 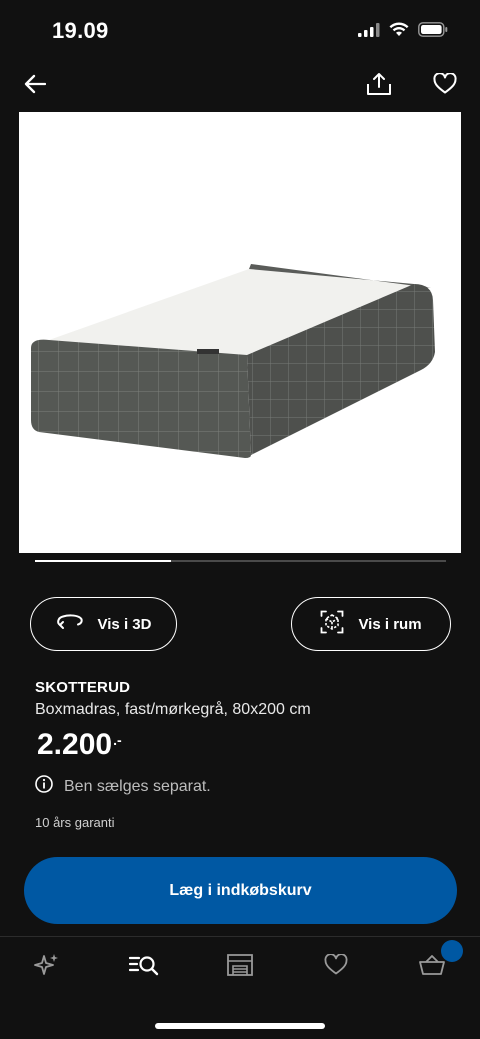 What do you see at coordinates (452, 951) in the screenshot?
I see `cart-badge` at bounding box center [452, 951].